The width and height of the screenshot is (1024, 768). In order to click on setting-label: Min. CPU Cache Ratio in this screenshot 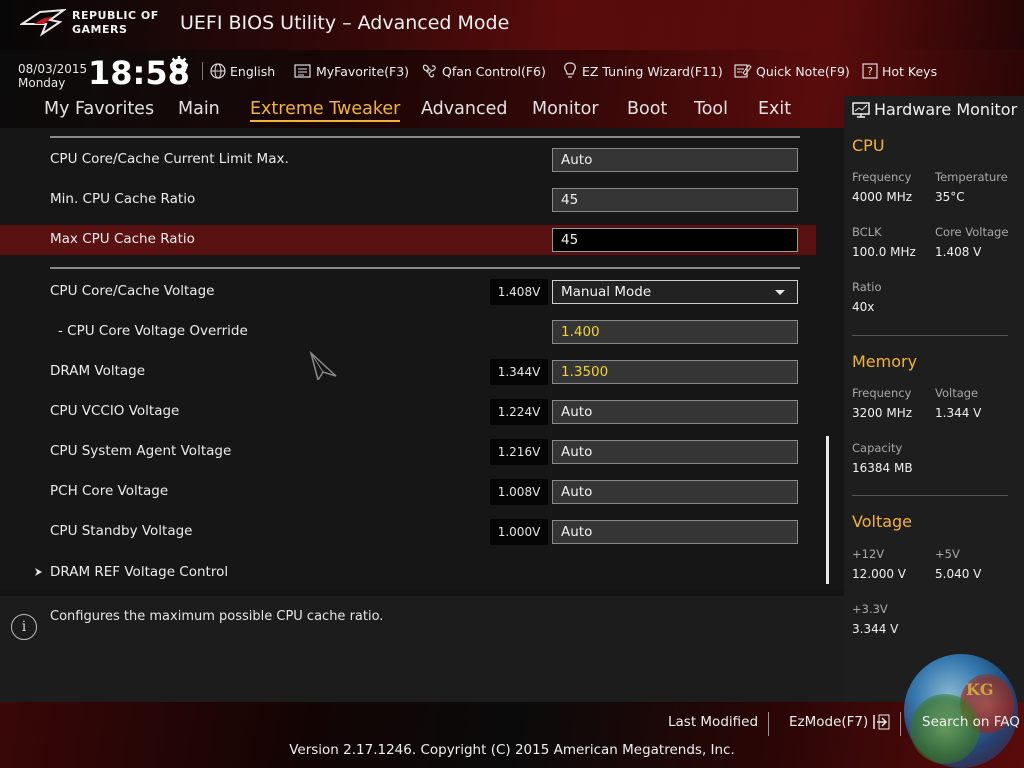, I will do `click(123, 199)`.